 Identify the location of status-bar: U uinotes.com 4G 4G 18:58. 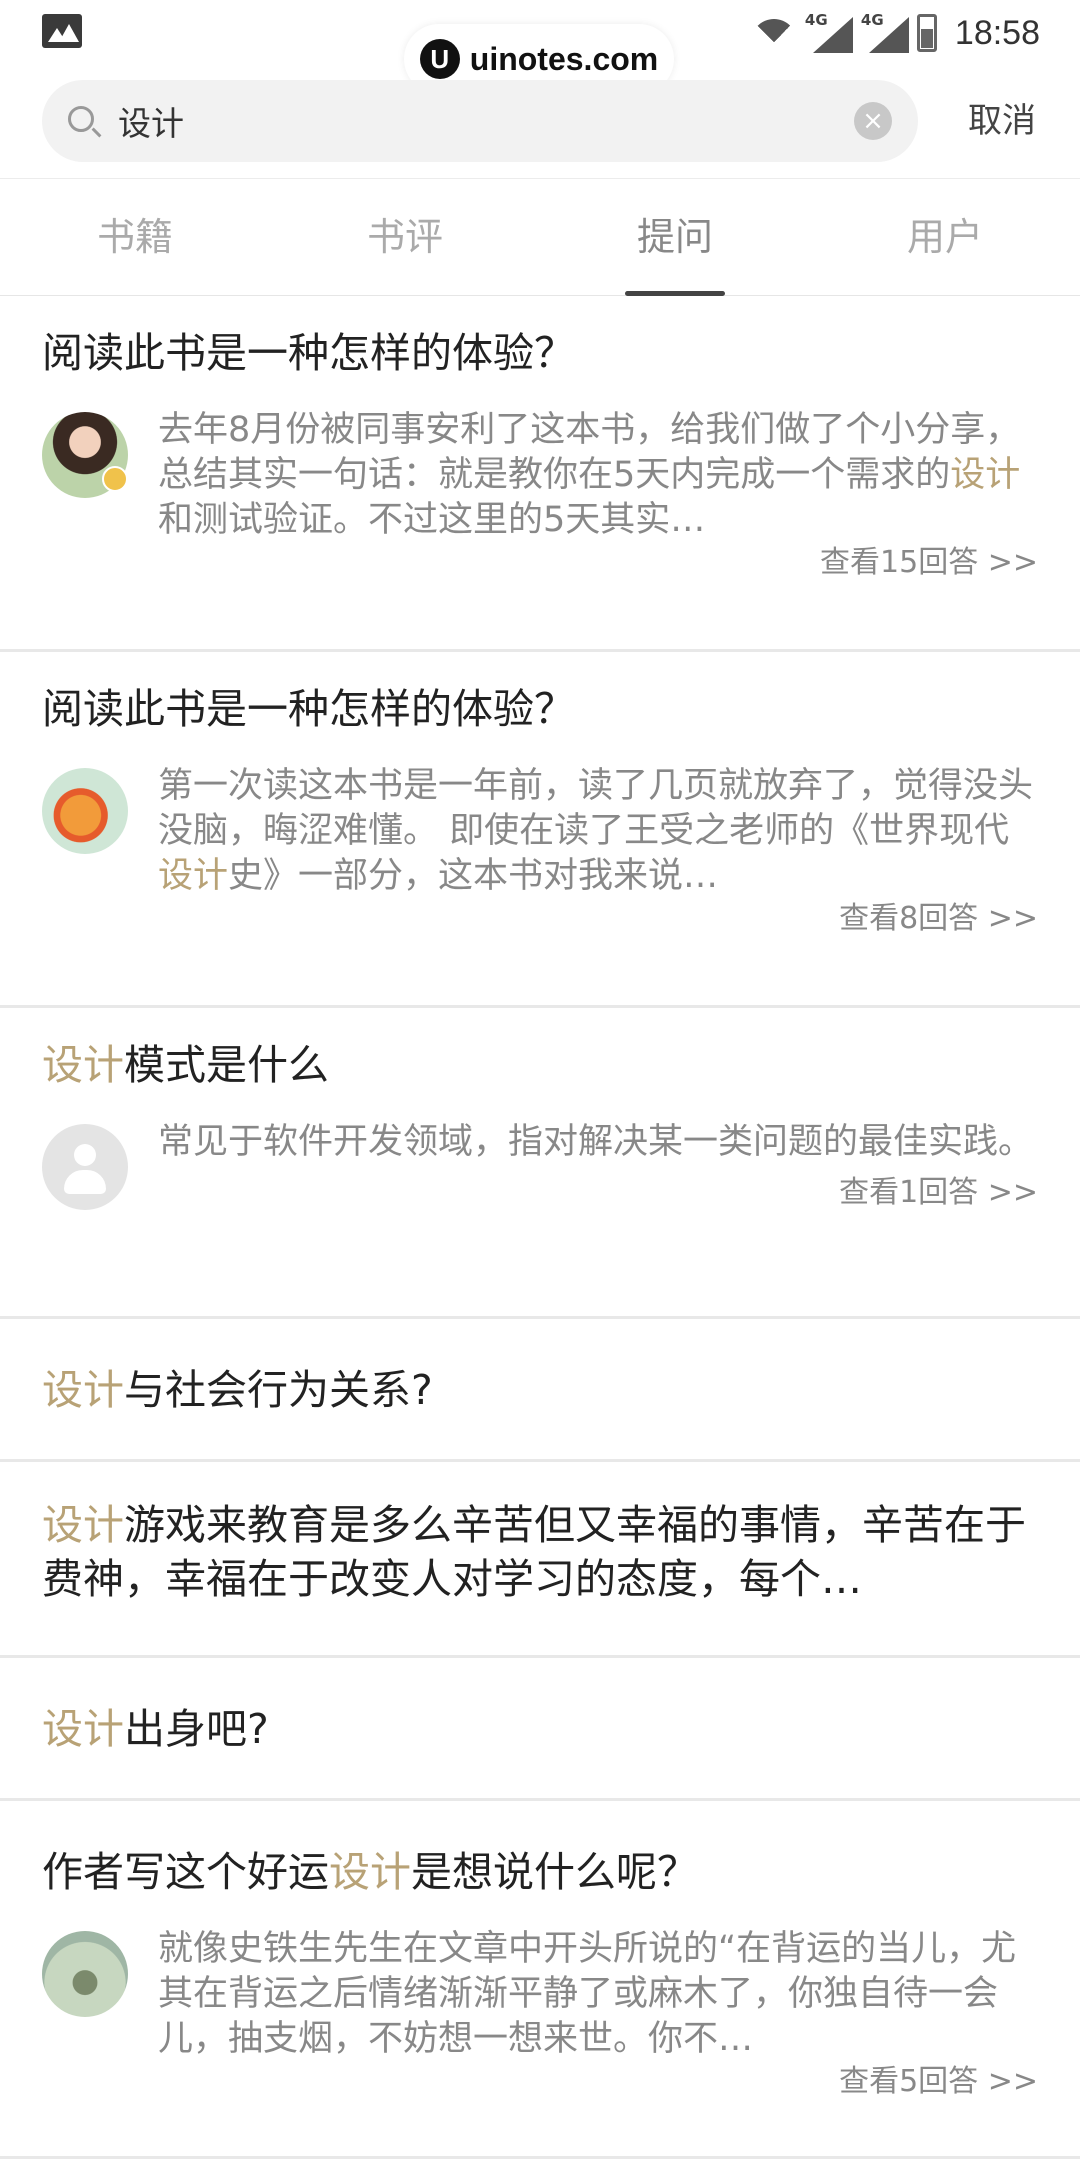
(540, 47).